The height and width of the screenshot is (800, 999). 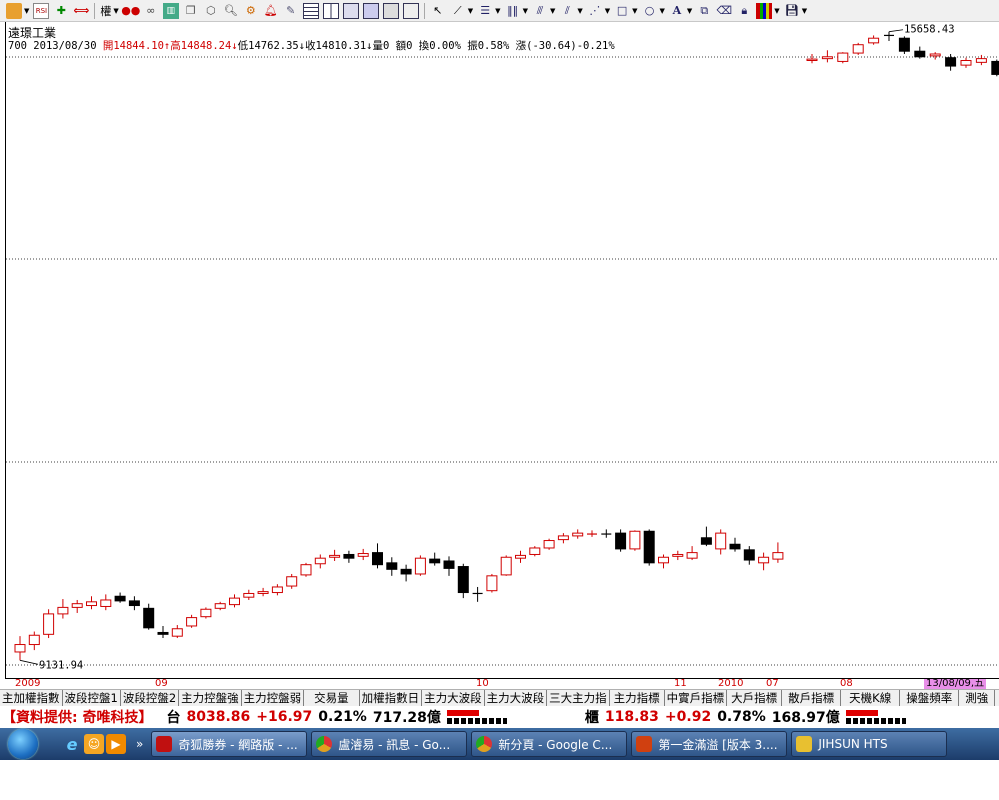 I want to click on layout-f-icon, so click(x=410, y=10).